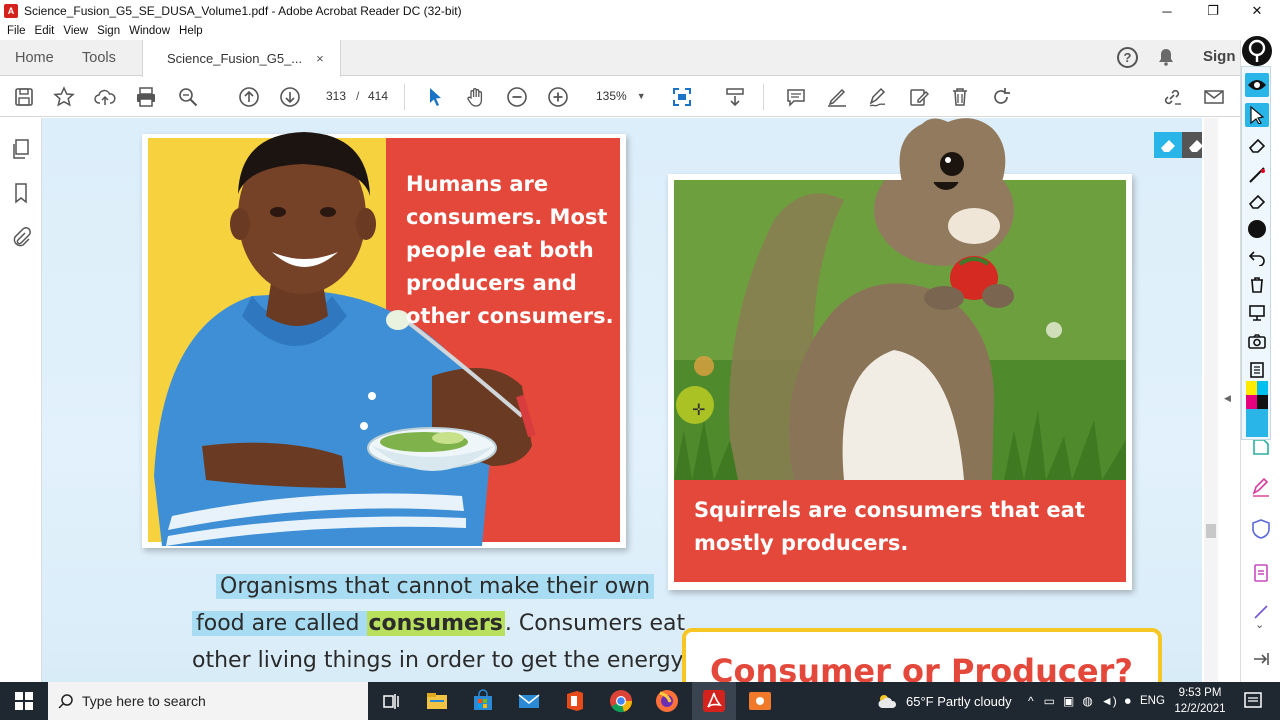 The width and height of the screenshot is (1280, 720). Describe the element at coordinates (404, 97) in the screenshot. I see `toolbar-divider` at that location.